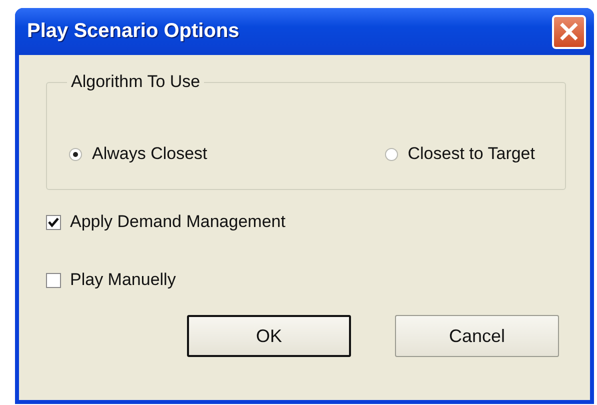 The height and width of the screenshot is (405, 597). What do you see at coordinates (136, 82) in the screenshot?
I see `group-label: Algorithm To Use` at bounding box center [136, 82].